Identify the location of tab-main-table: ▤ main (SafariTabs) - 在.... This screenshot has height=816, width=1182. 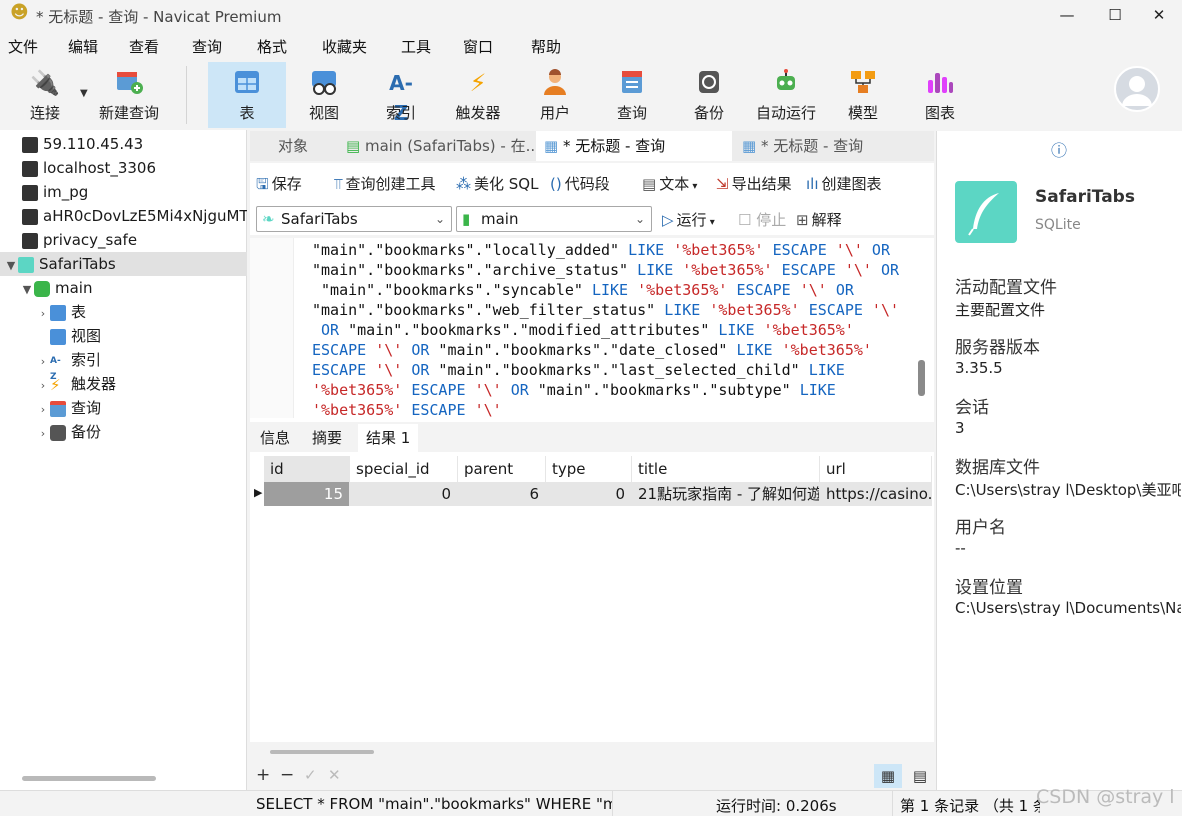
(436, 146).